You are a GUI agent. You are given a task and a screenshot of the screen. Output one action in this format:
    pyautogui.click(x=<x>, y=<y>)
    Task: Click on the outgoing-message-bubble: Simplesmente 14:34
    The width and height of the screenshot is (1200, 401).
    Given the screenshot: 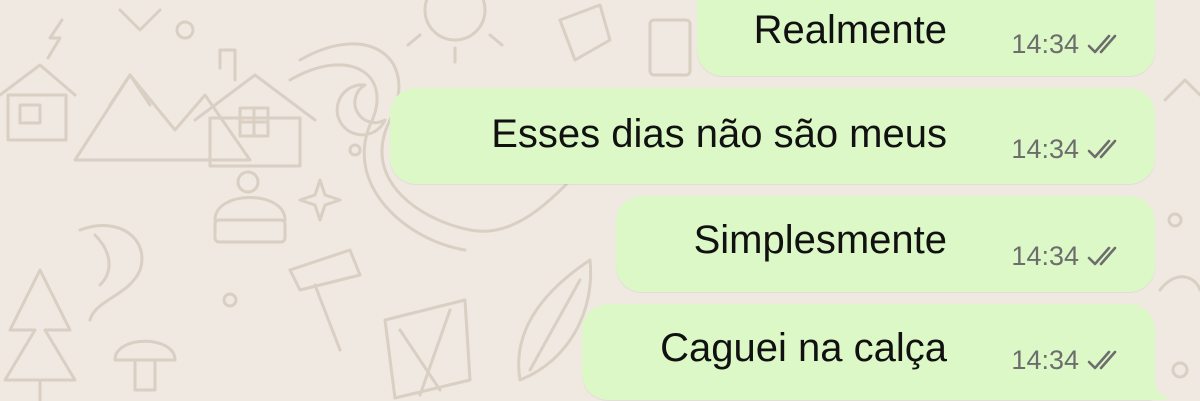 What is the action you would take?
    pyautogui.click(x=885, y=244)
    